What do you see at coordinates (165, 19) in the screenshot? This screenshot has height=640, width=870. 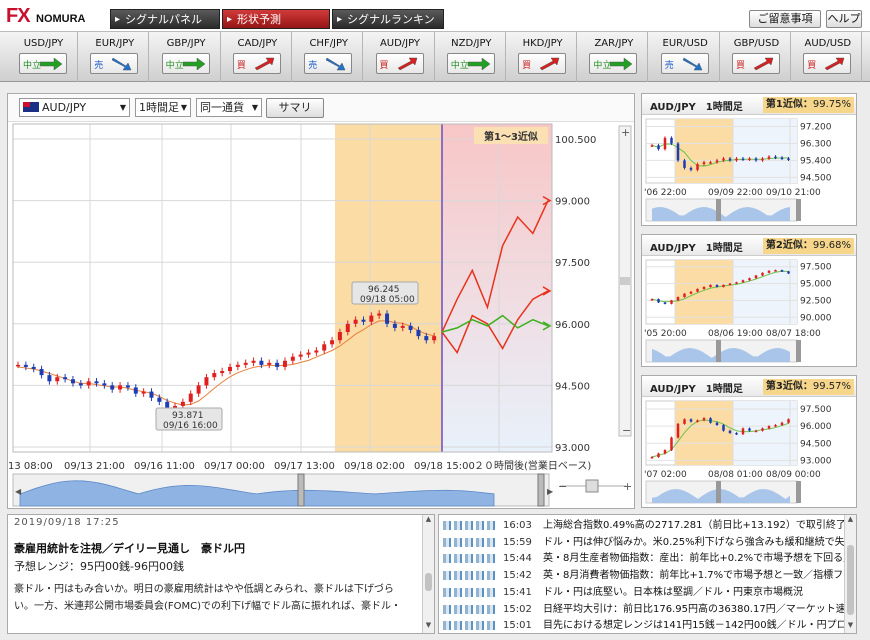 I see `tab-signal-panel: シグナルパネル` at bounding box center [165, 19].